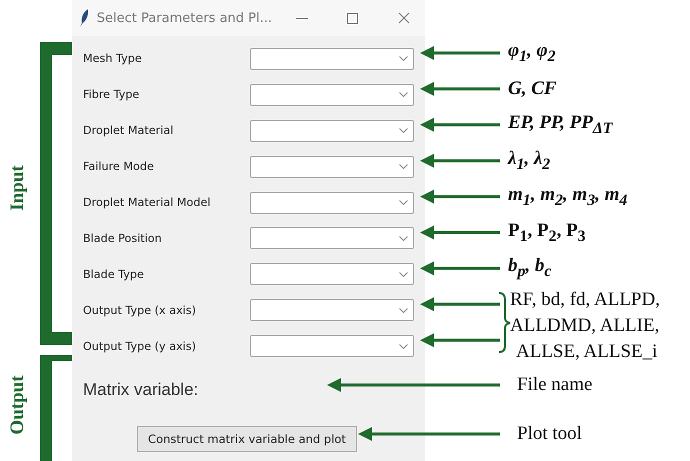 The height and width of the screenshot is (461, 690). Describe the element at coordinates (18, 405) in the screenshot. I see `group-label: Output` at that location.